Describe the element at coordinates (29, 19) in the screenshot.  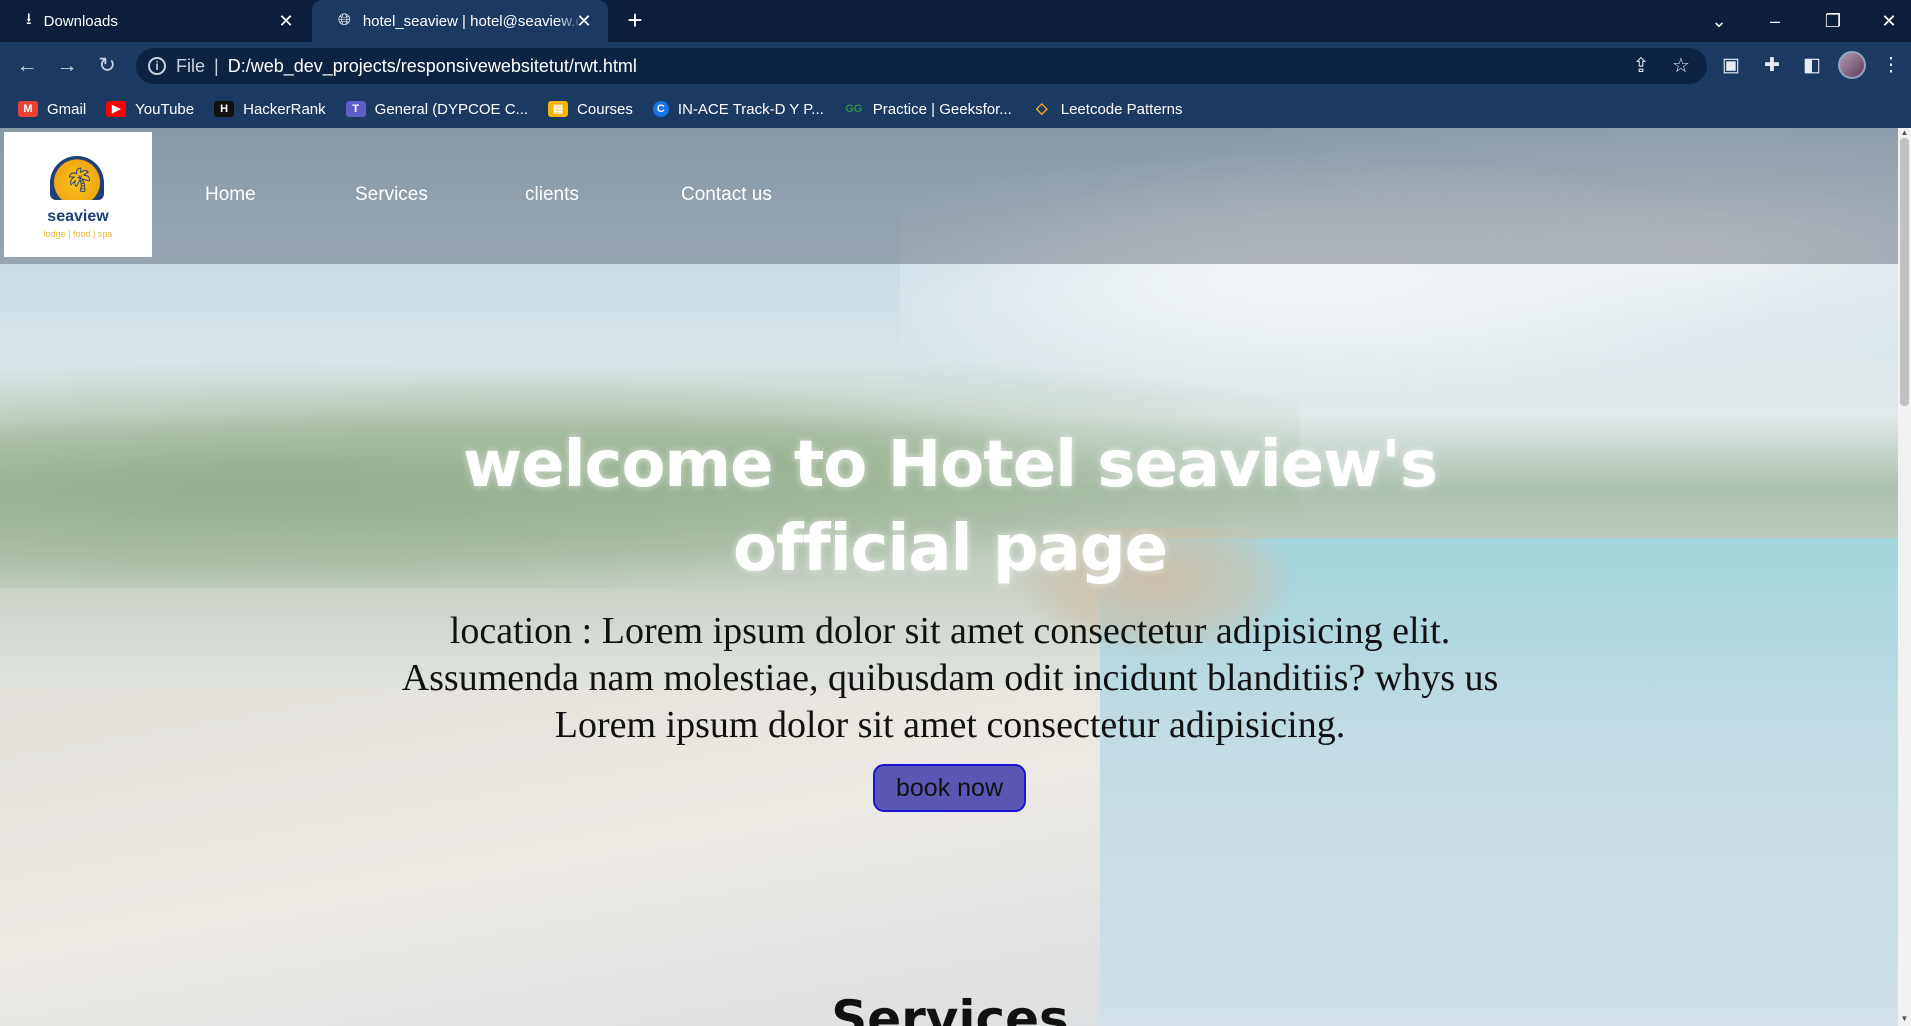
I see `download-icon: ⭳` at that location.